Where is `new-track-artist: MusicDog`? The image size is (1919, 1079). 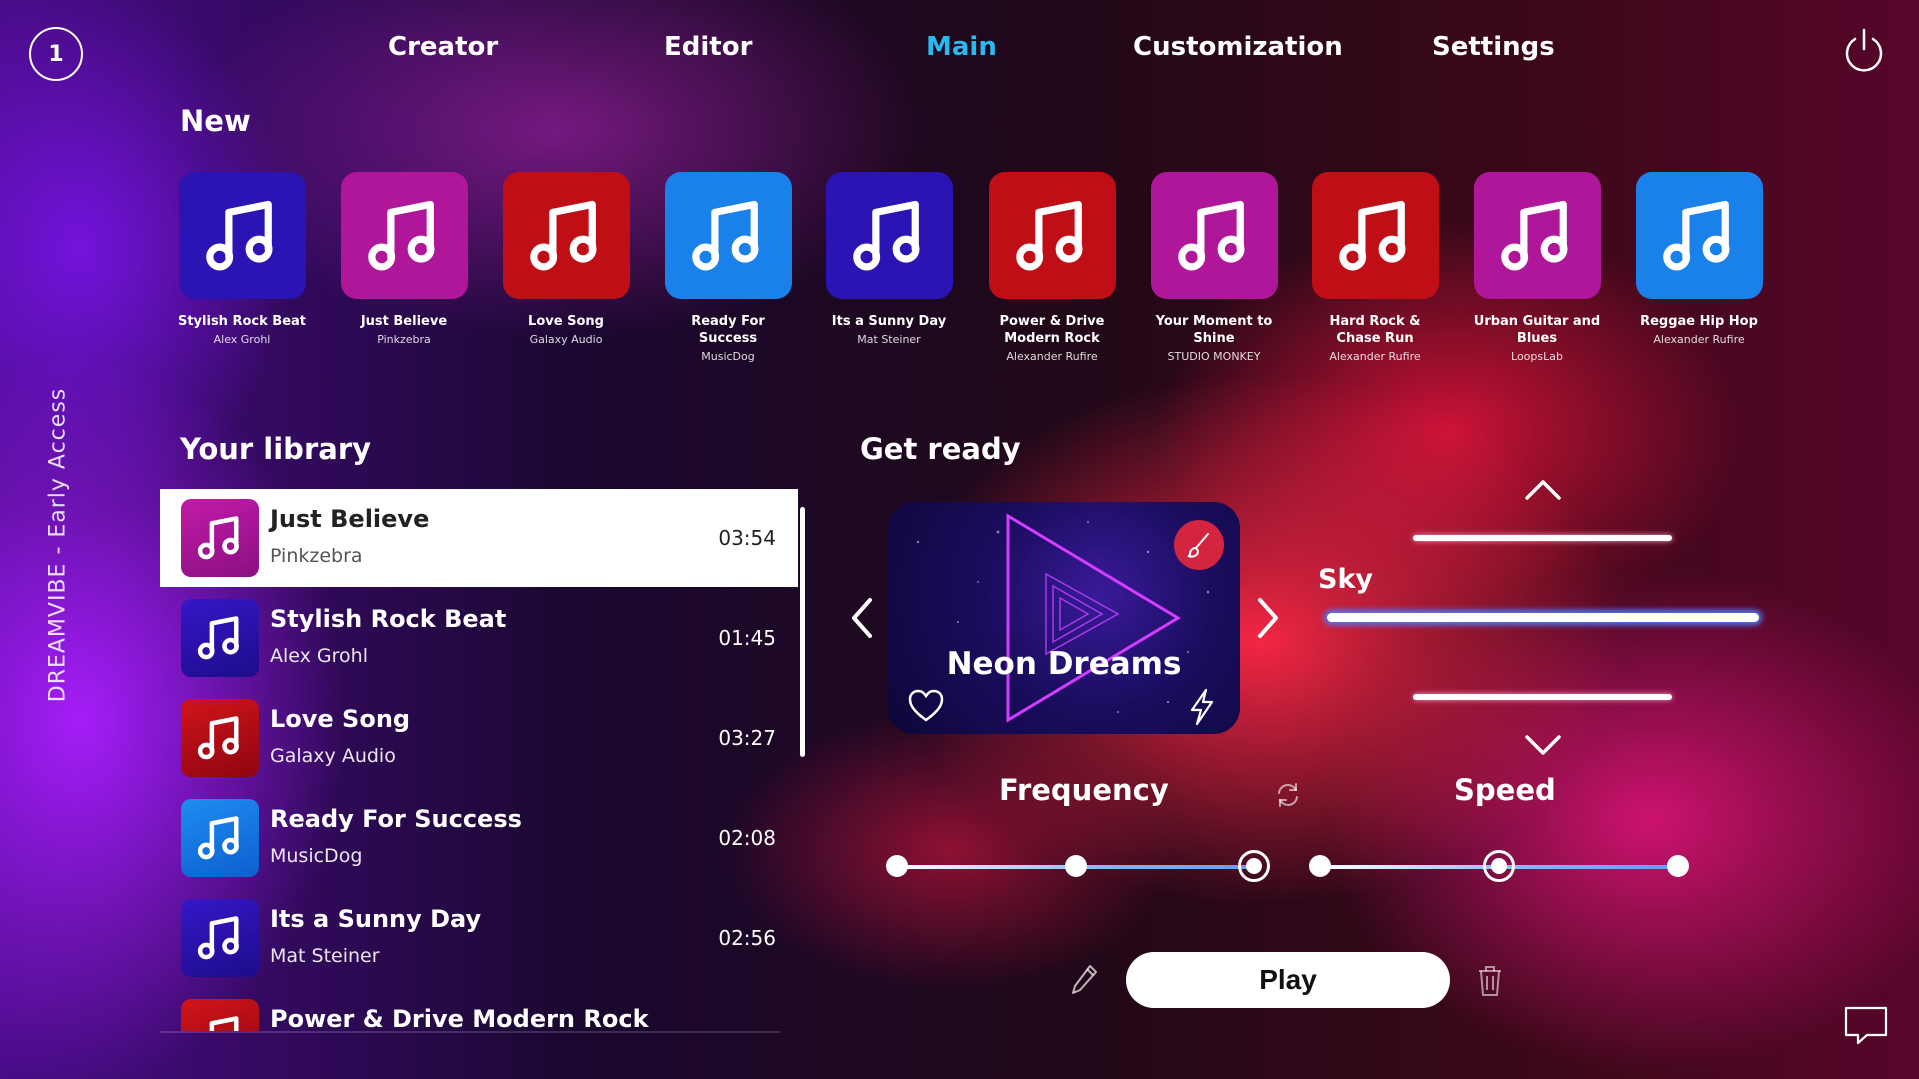 new-track-artist: MusicDog is located at coordinates (728, 356).